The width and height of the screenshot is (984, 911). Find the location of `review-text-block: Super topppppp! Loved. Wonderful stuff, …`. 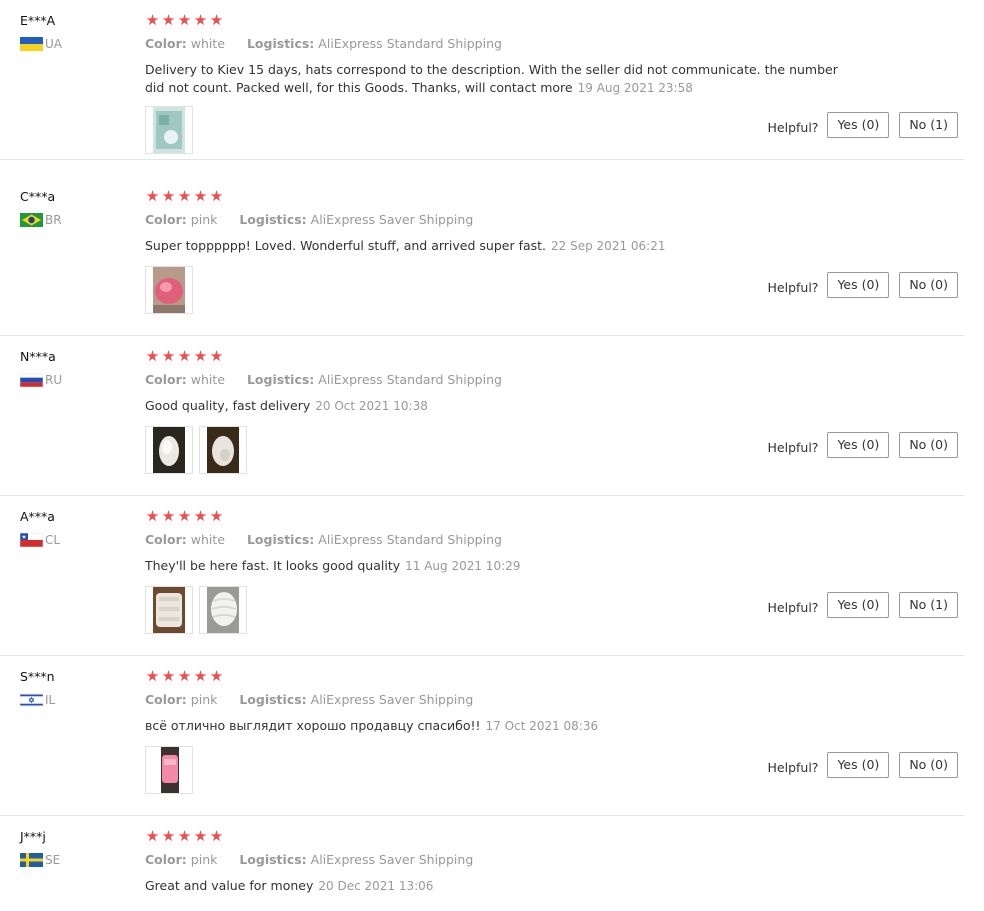

review-text-block: Super topppppp! Loved. Wonderful stuff, … is located at coordinates (502, 246).